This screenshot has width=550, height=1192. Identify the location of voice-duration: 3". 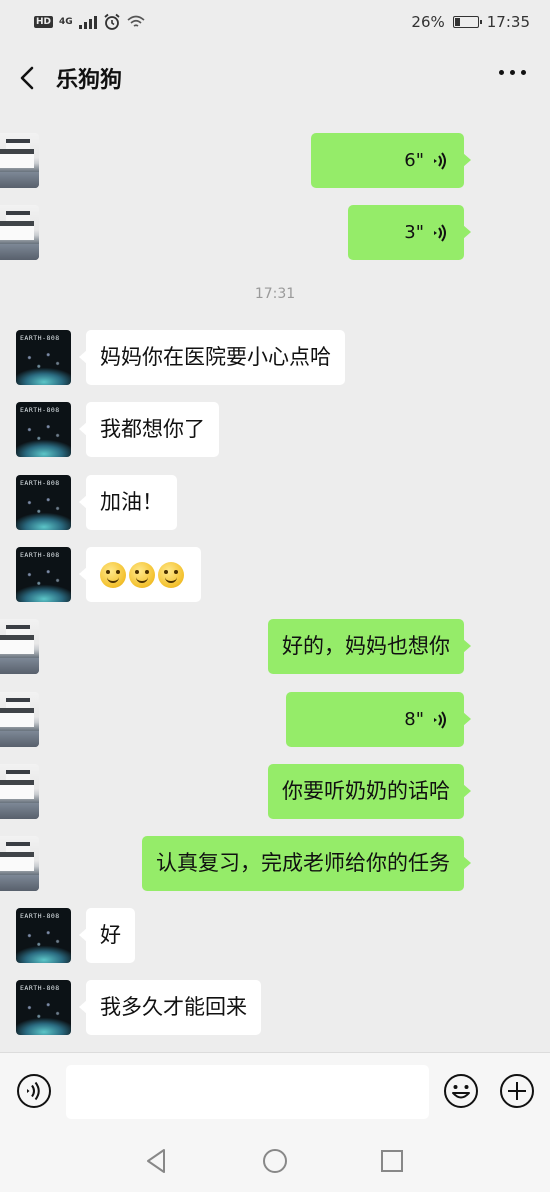
(414, 232).